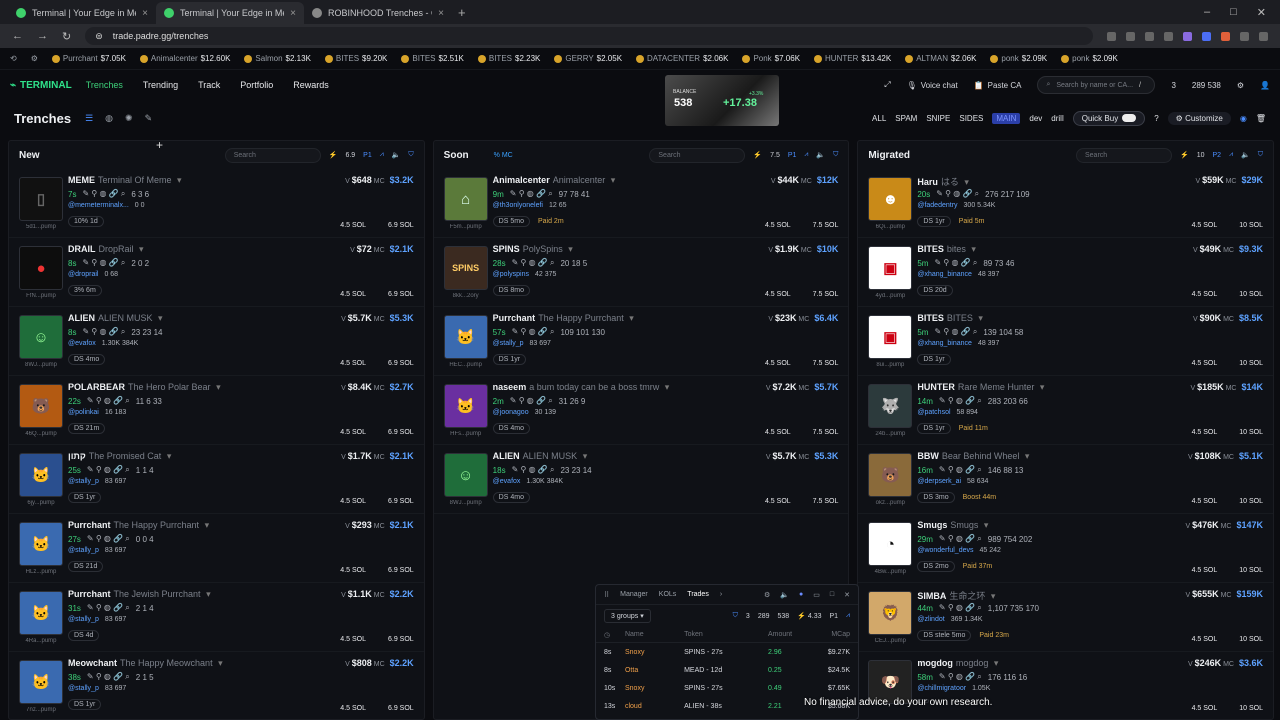 The width and height of the screenshot is (1280, 720). What do you see at coordinates (971, 118) in the screenshot?
I see `filter-sides: SIDES` at bounding box center [971, 118].